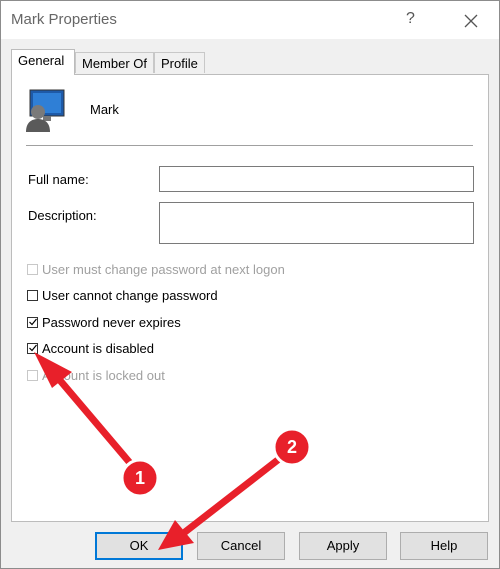 This screenshot has width=500, height=569. Describe the element at coordinates (111, 322) in the screenshot. I see `checkbox-label: Password never expires` at that location.